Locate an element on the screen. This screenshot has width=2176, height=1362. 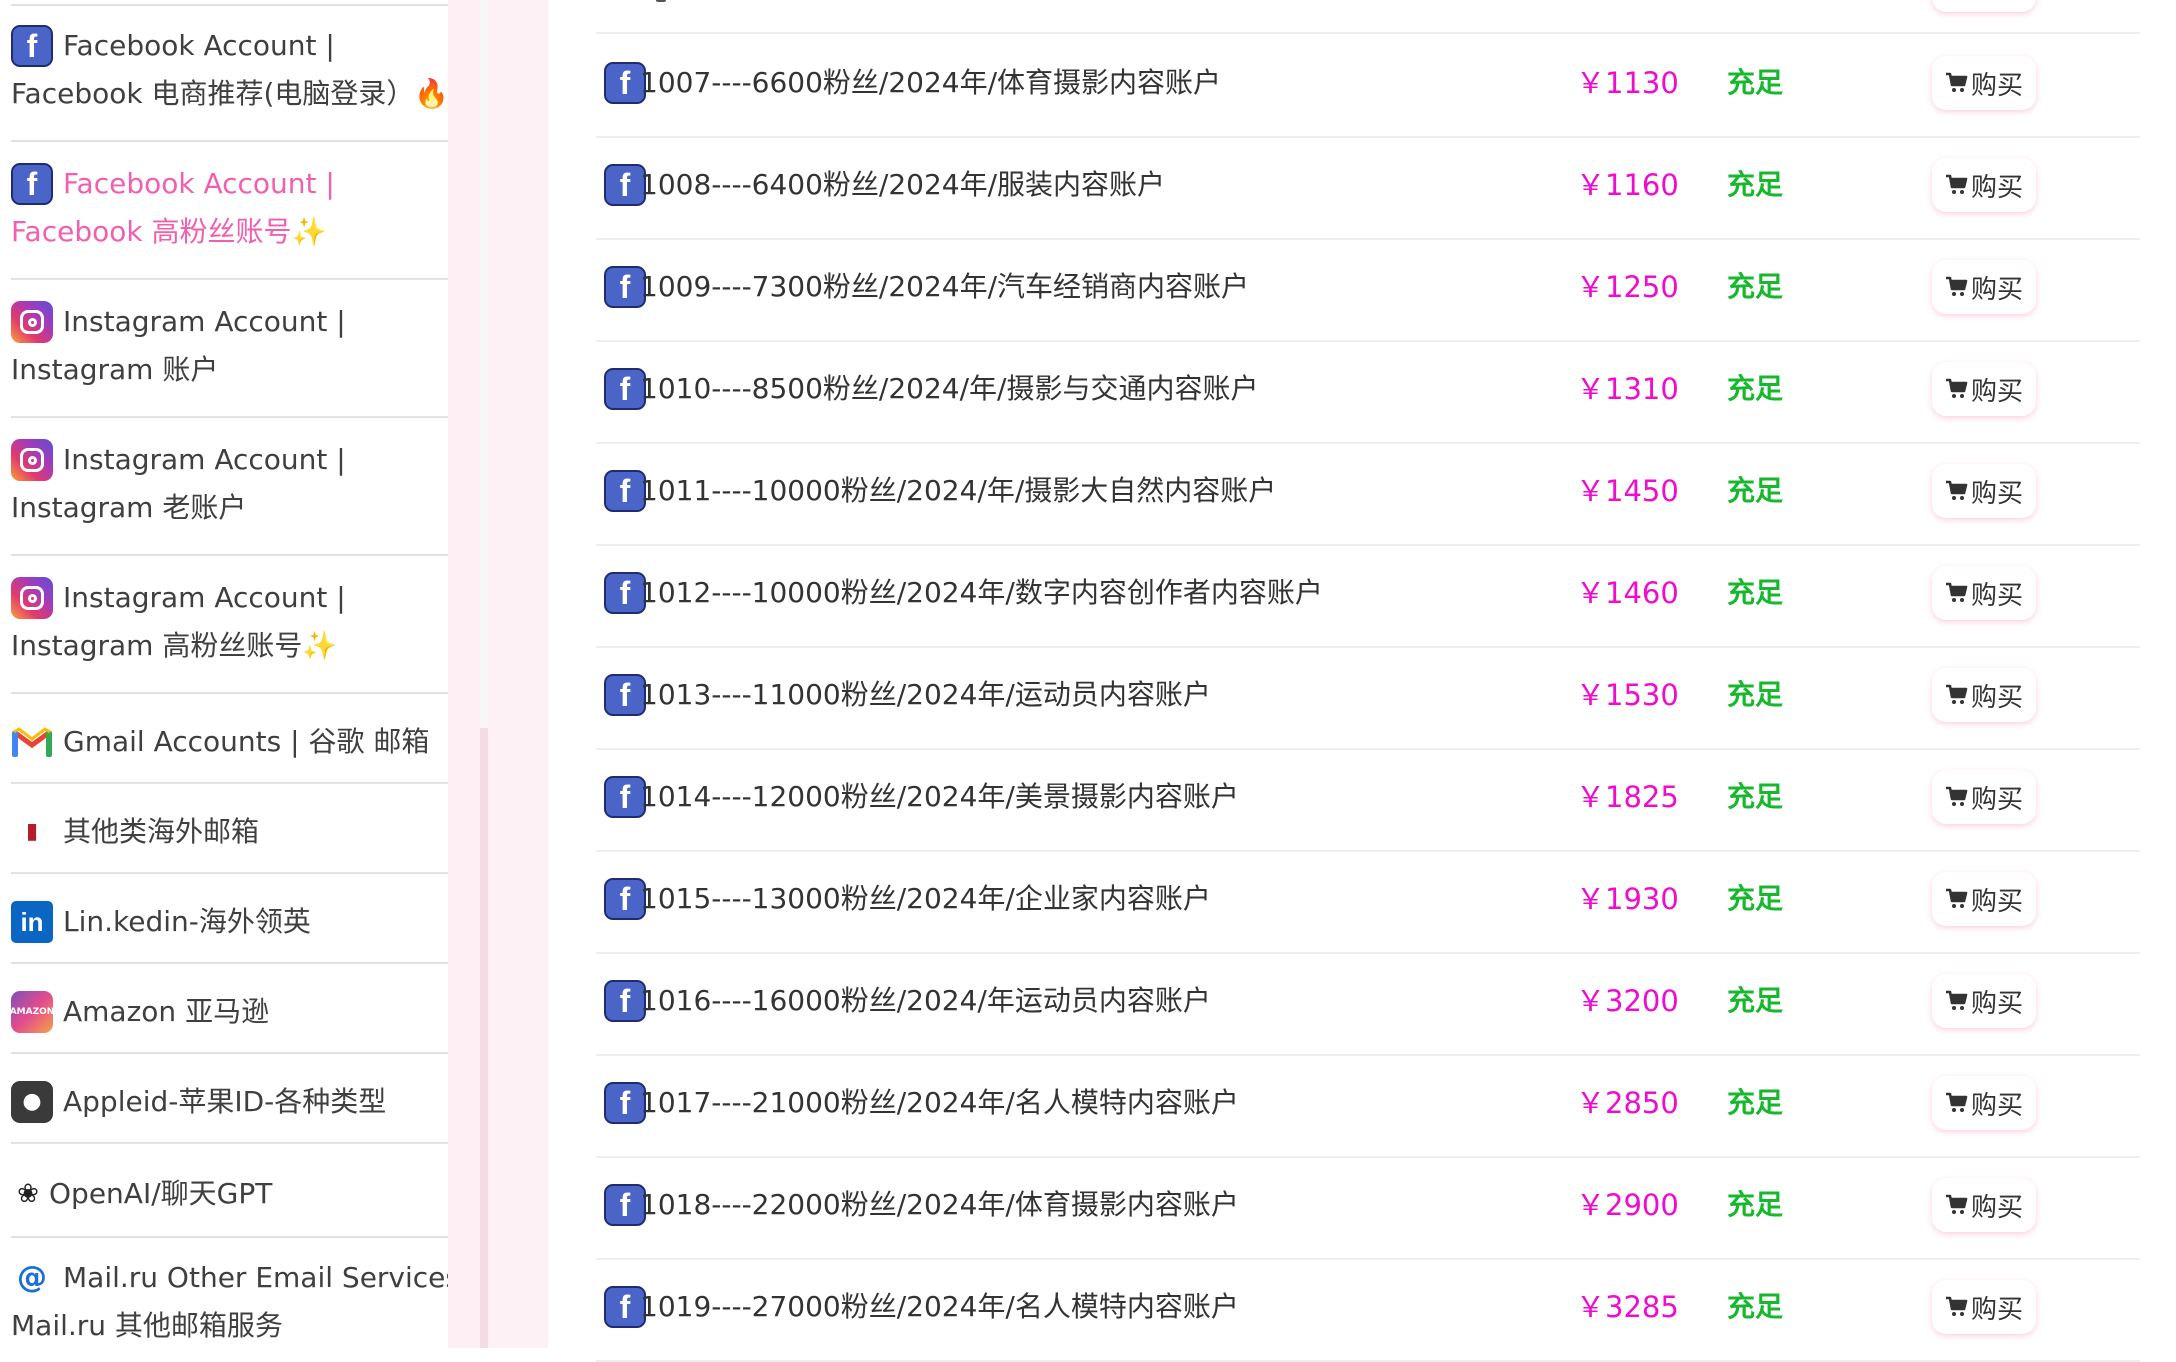
sidebar-item-instagram-account: Instagram Account | Instagram 账户 is located at coordinates (229, 346).